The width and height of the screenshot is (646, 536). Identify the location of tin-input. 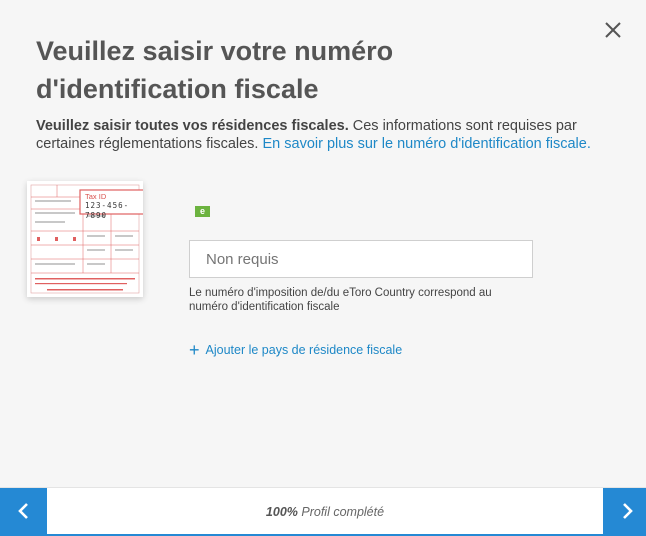
(361, 259).